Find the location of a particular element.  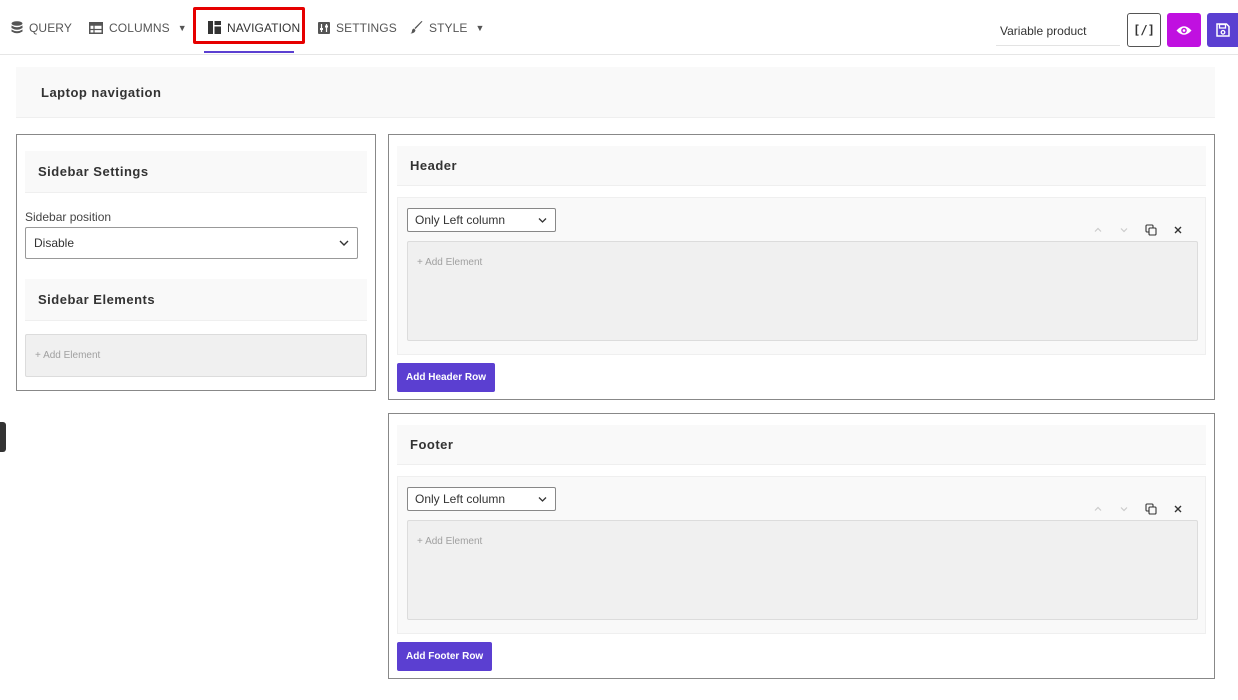

sidebar-add-element: + Add Element is located at coordinates (196, 355).